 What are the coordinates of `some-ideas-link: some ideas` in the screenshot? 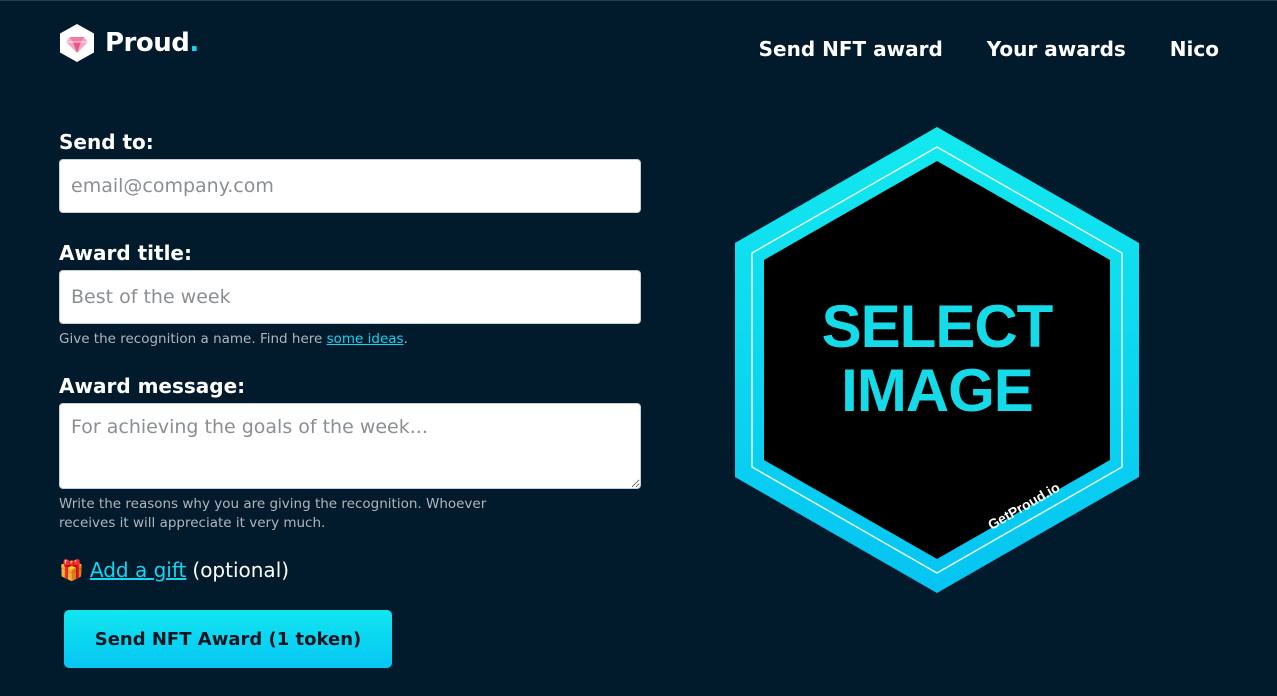 It's located at (365, 339).